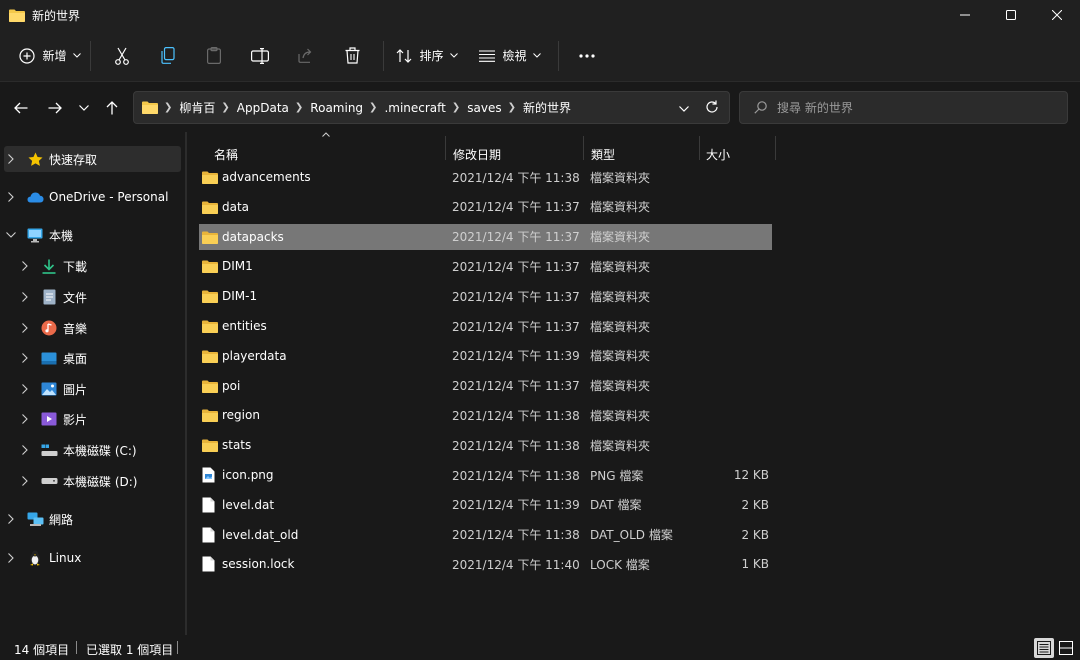 The height and width of the screenshot is (660, 1080). Describe the element at coordinates (260, 534) in the screenshot. I see `file-name: level.dat_old` at that location.